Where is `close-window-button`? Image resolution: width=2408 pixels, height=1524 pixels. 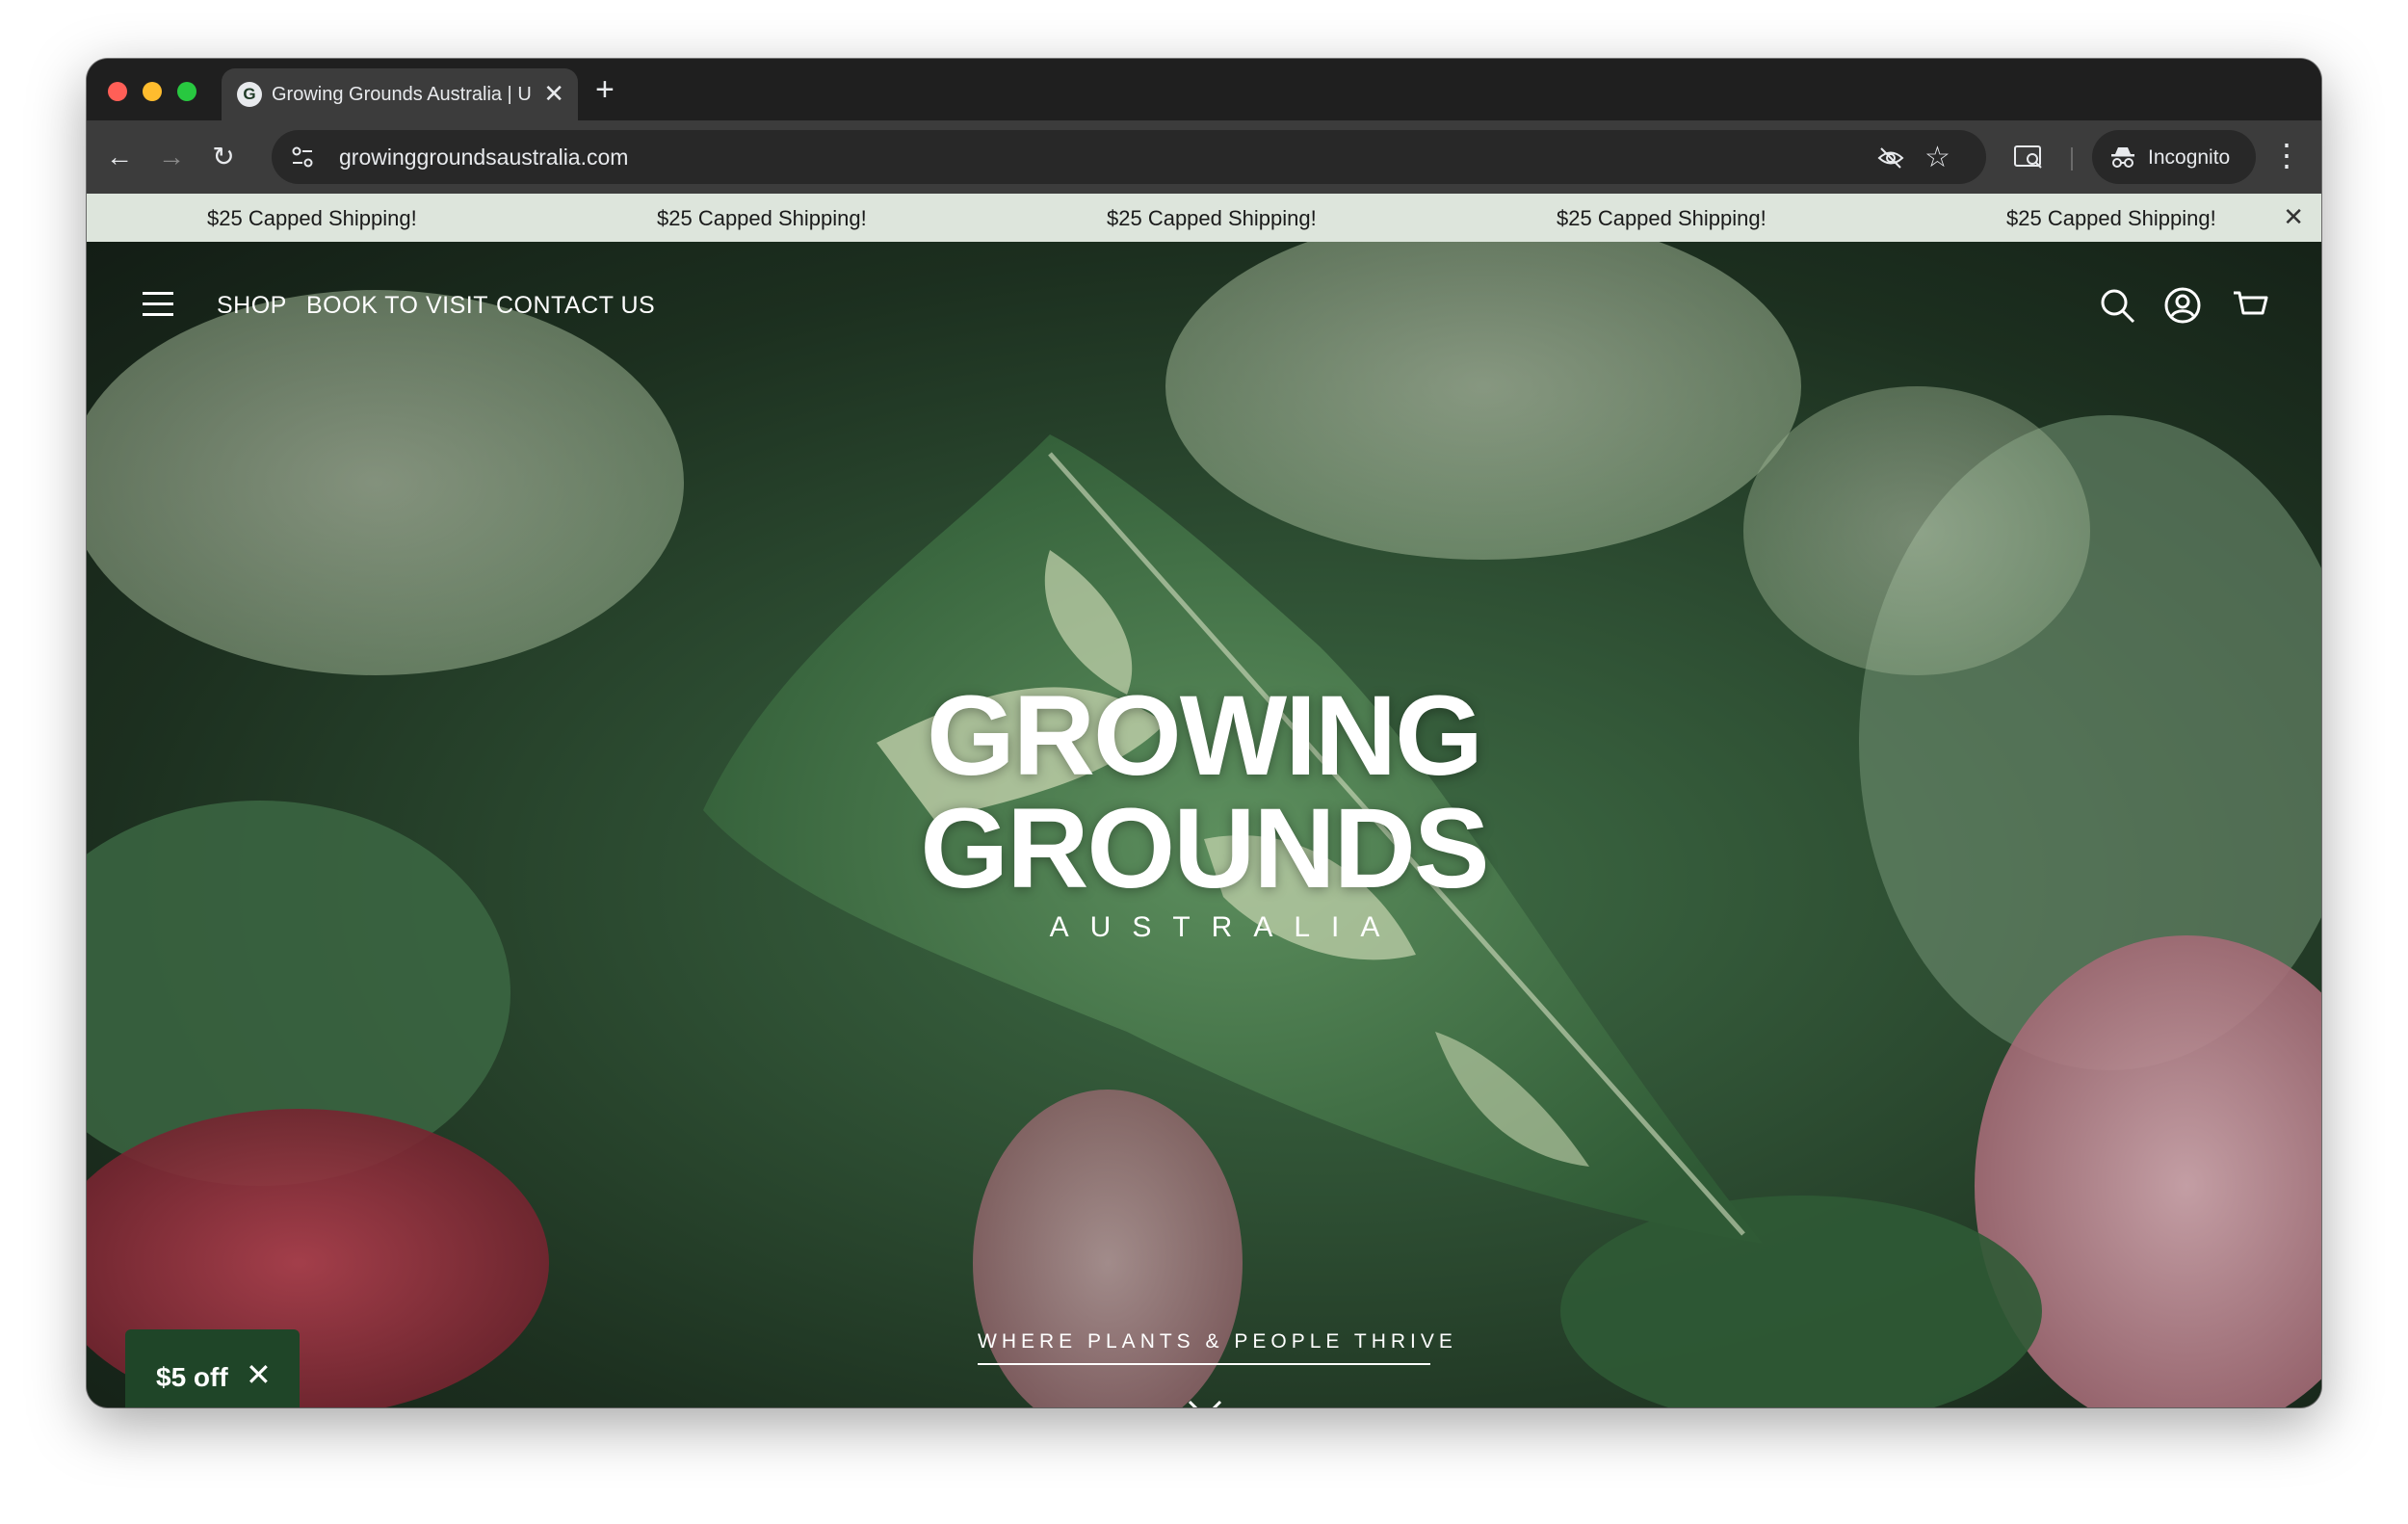 close-window-button is located at coordinates (117, 91).